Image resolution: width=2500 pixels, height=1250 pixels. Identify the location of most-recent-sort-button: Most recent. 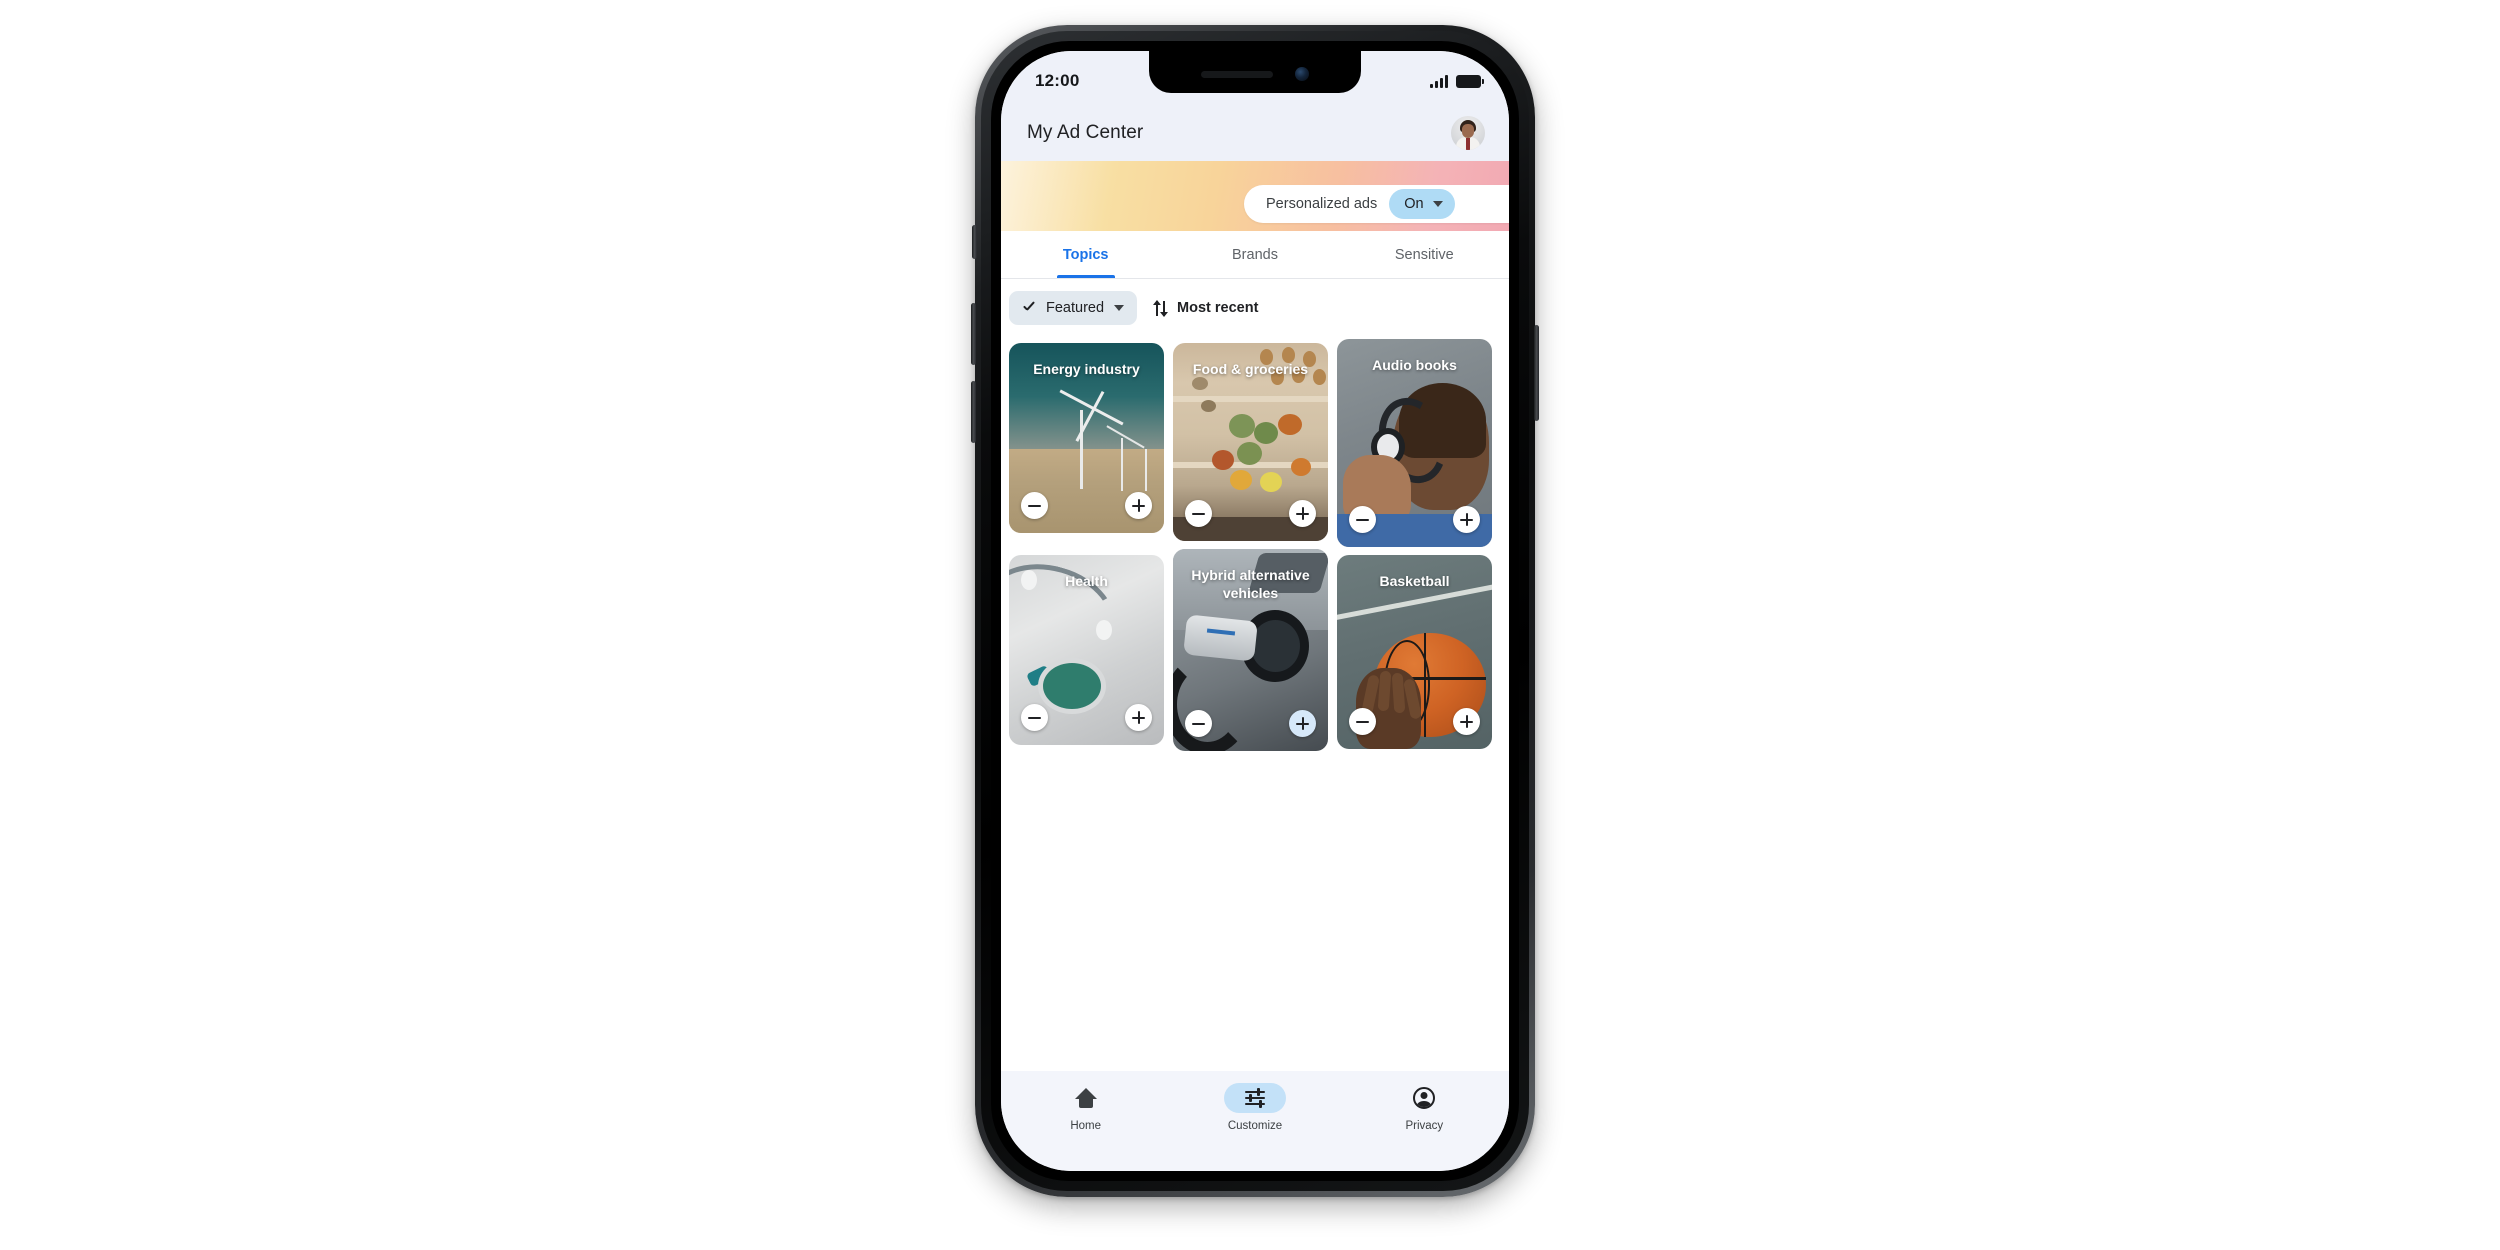
(1205, 308).